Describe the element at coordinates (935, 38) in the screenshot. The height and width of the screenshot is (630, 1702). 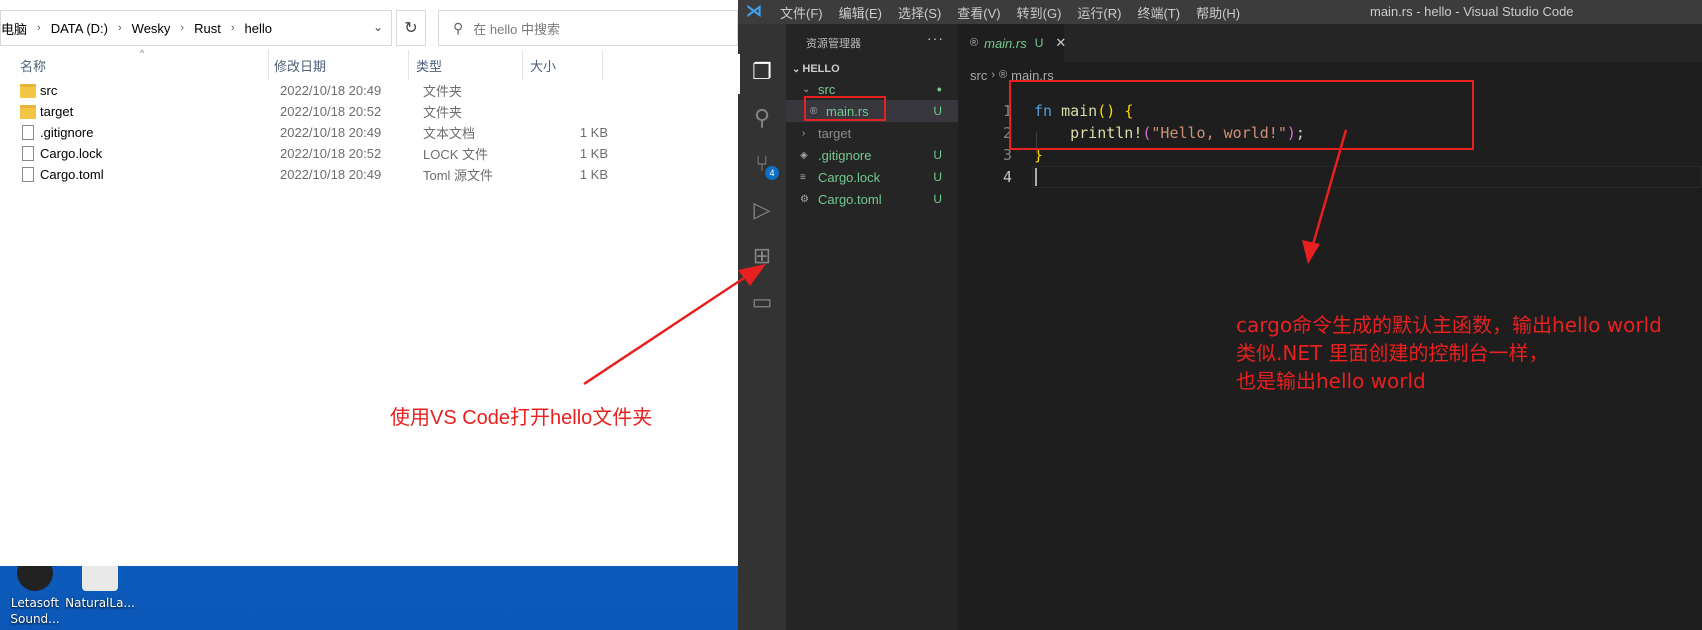
I see `more-actions-icon: ···` at that location.